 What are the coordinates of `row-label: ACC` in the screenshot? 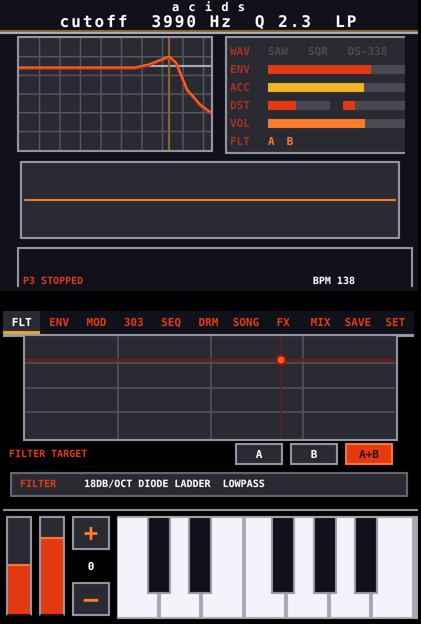 It's located at (240, 87).